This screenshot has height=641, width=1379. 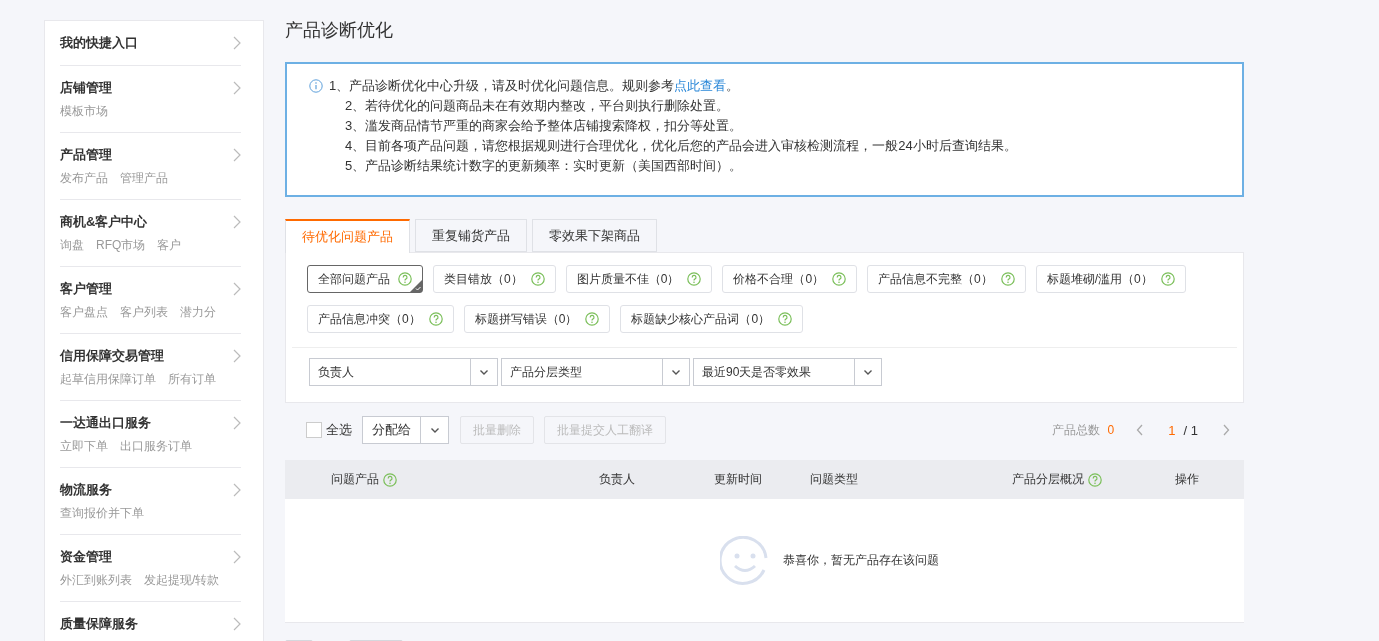 What do you see at coordinates (86, 490) in the screenshot?
I see `section-title: 物流服务` at bounding box center [86, 490].